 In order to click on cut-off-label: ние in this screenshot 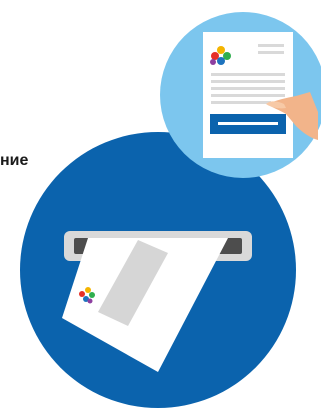, I will do `click(14, 160)`.